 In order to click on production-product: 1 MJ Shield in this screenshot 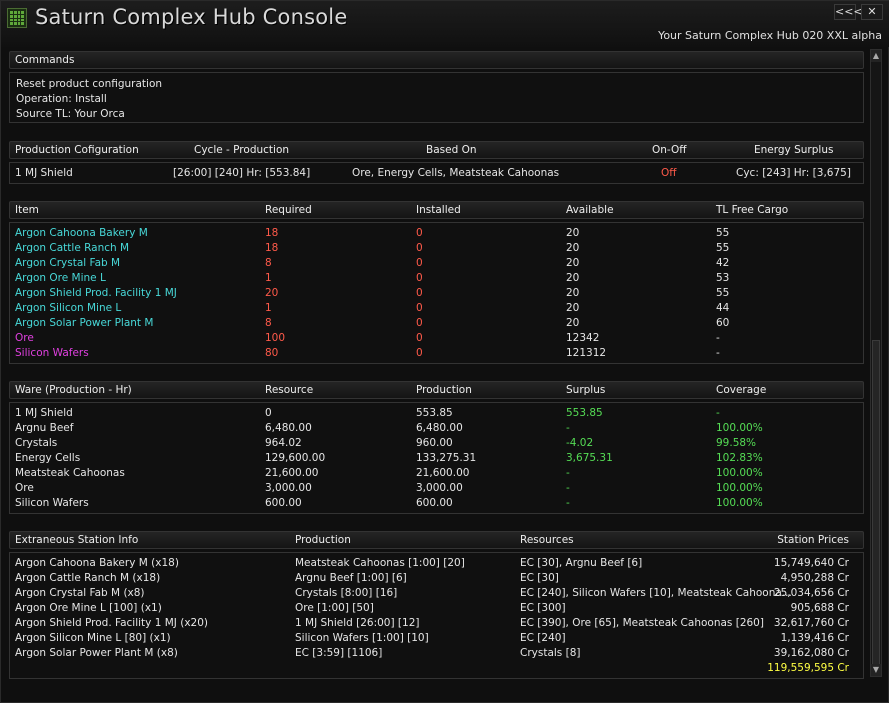, I will do `click(44, 173)`.